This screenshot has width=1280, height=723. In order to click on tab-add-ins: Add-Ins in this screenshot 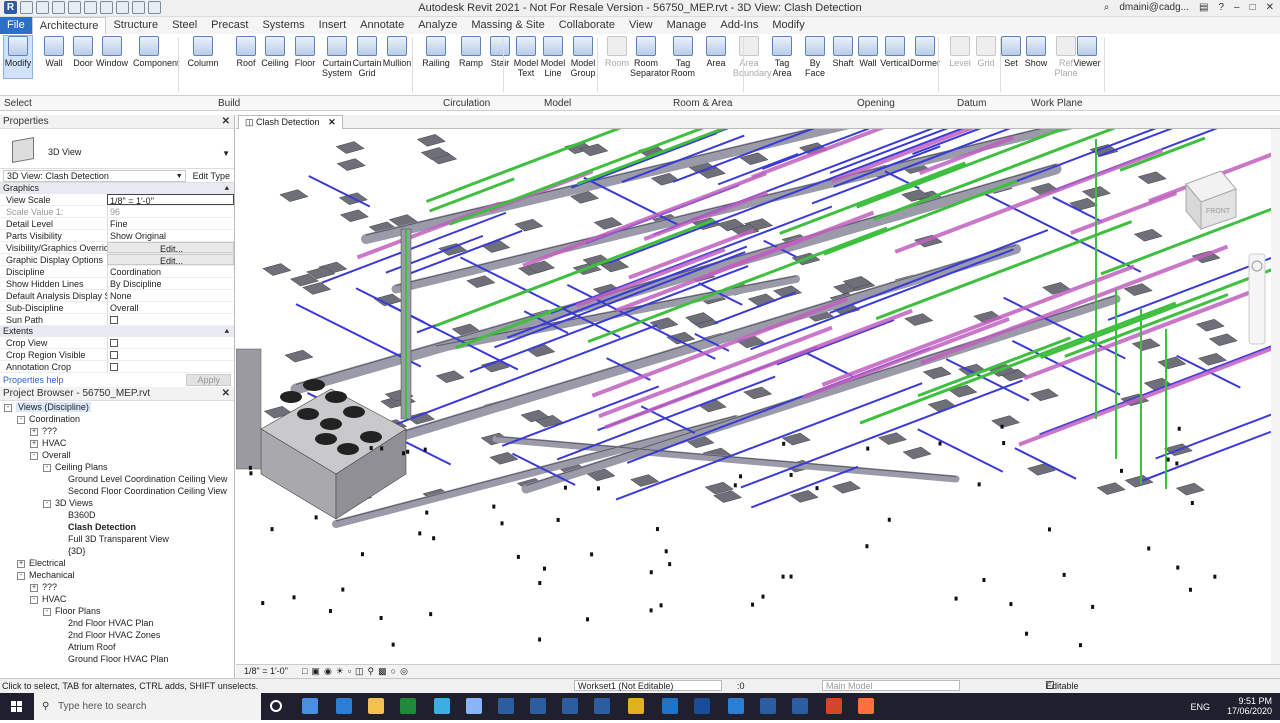, I will do `click(739, 25)`.